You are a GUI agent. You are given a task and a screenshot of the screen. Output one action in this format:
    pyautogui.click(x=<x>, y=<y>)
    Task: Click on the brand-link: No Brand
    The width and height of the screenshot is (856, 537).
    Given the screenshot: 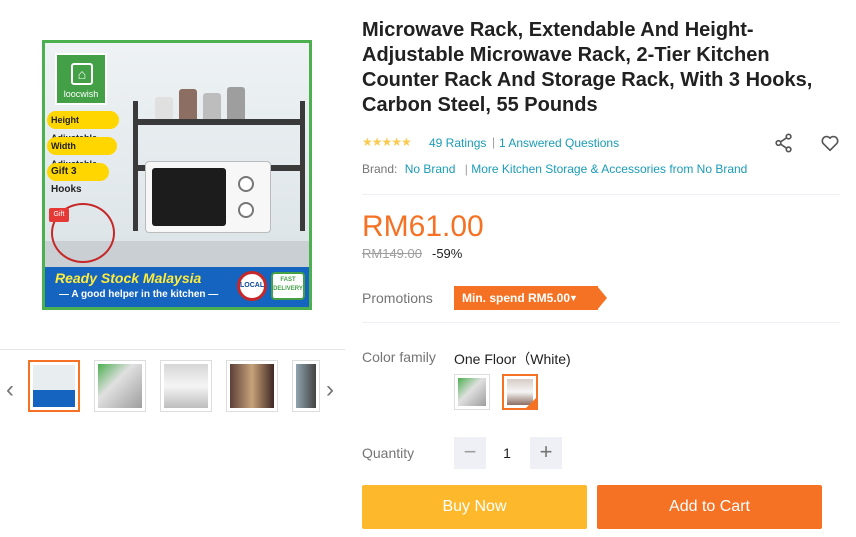 What is the action you would take?
    pyautogui.click(x=430, y=169)
    